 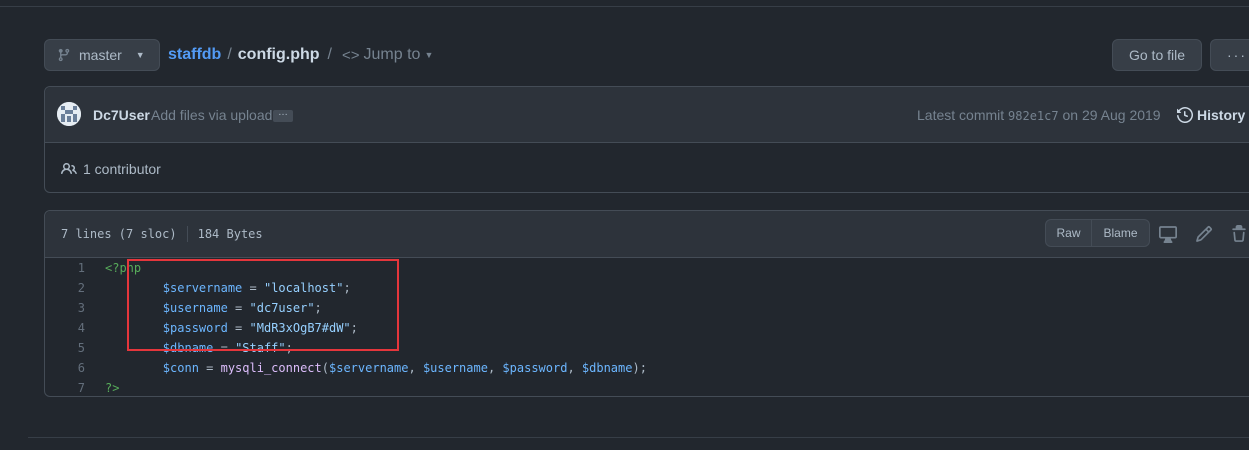 What do you see at coordinates (392, 54) in the screenshot?
I see `jump-to-label: Jump to` at bounding box center [392, 54].